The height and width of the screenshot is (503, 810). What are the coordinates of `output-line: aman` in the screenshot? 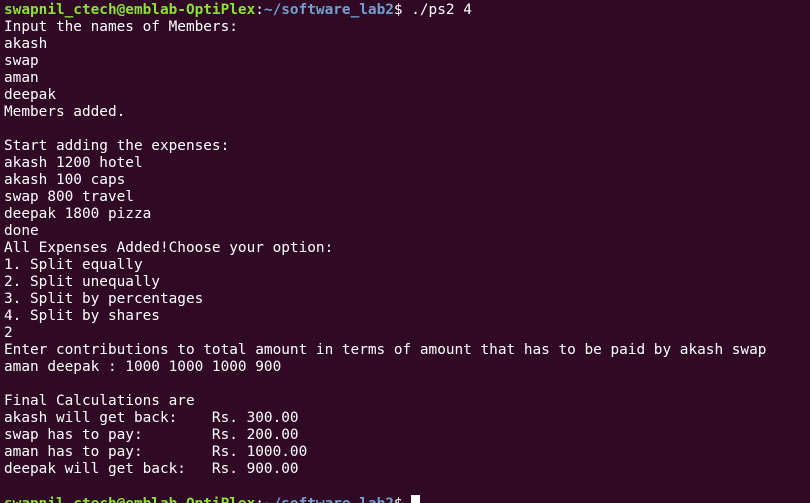 It's located at (21, 78).